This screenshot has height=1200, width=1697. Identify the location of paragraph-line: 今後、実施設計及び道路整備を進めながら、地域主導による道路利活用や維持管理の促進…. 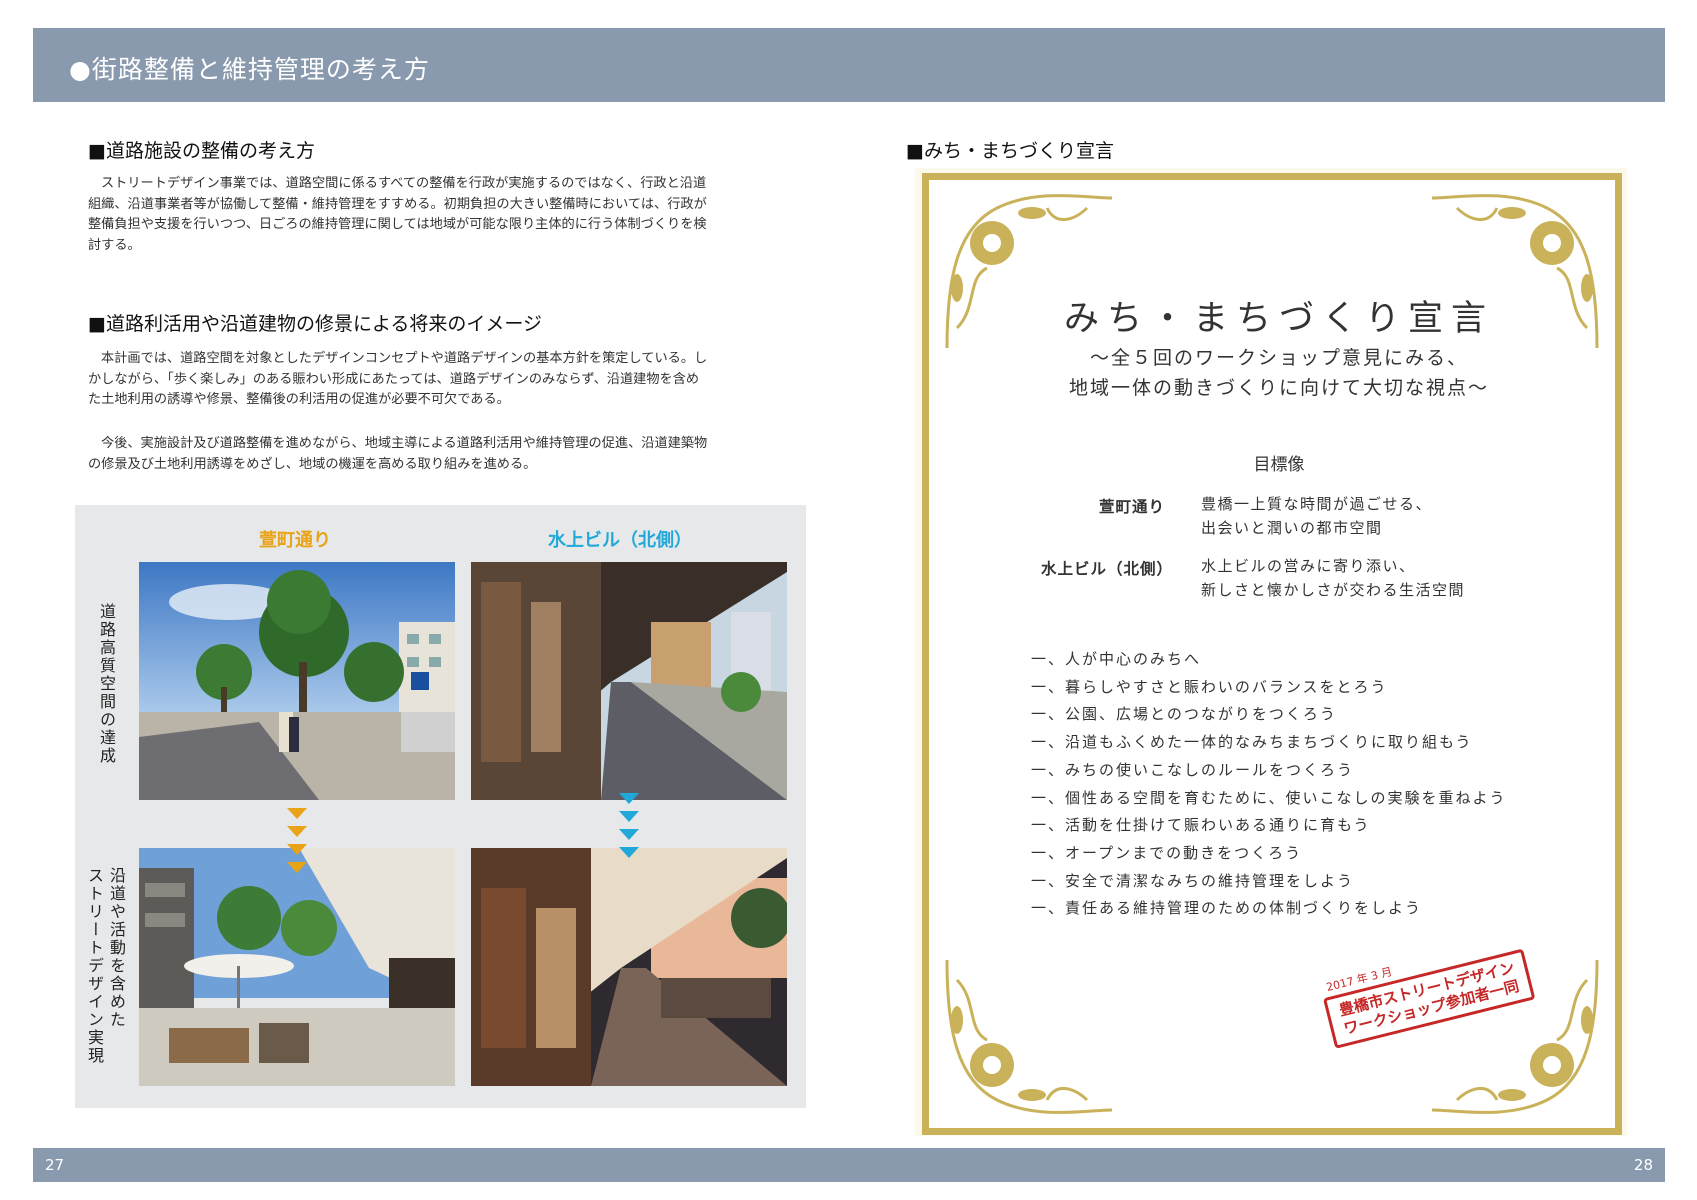
(404, 443).